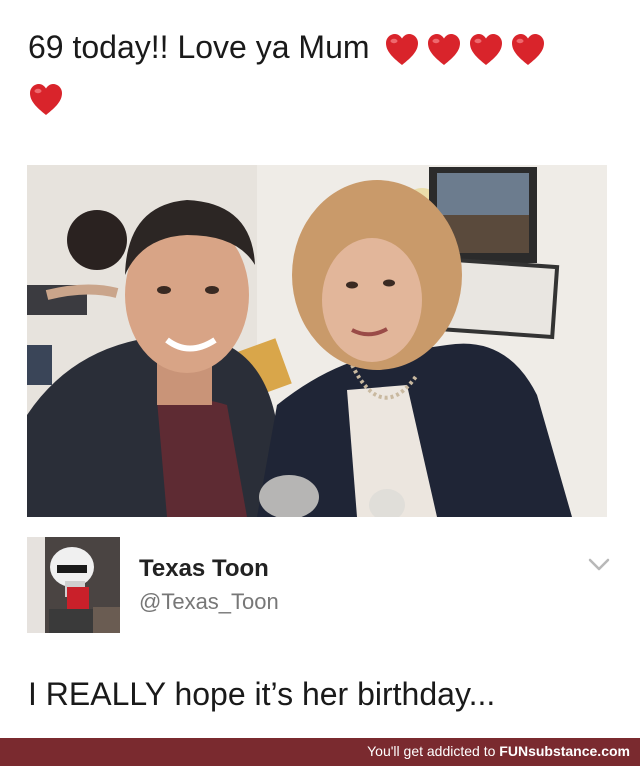 The width and height of the screenshot is (640, 766). What do you see at coordinates (433, 751) in the screenshot?
I see `footer-prefix: You'll get addicted to` at bounding box center [433, 751].